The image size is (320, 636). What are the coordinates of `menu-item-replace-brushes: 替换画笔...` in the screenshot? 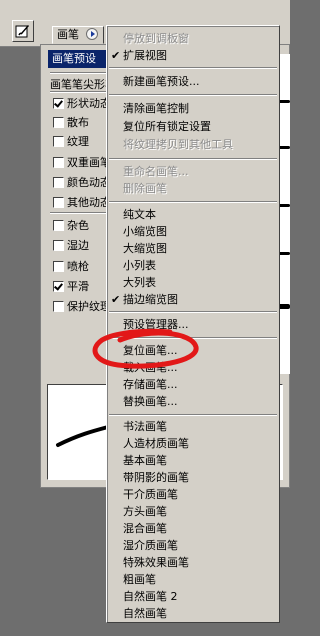 It's located at (193, 401).